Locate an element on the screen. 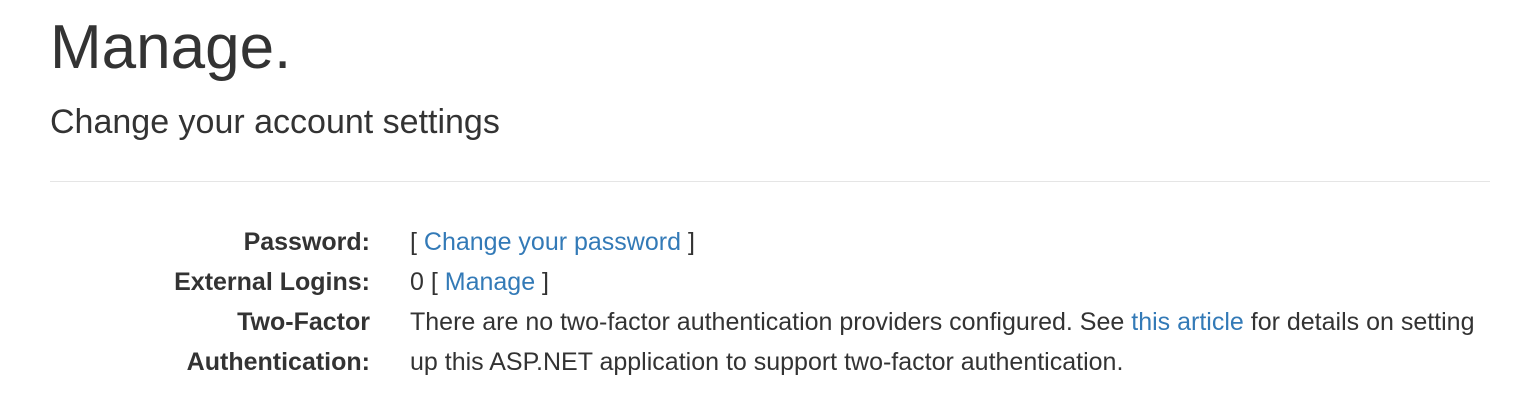  password-row: Password: [ Change your password ] is located at coordinates (764, 242).